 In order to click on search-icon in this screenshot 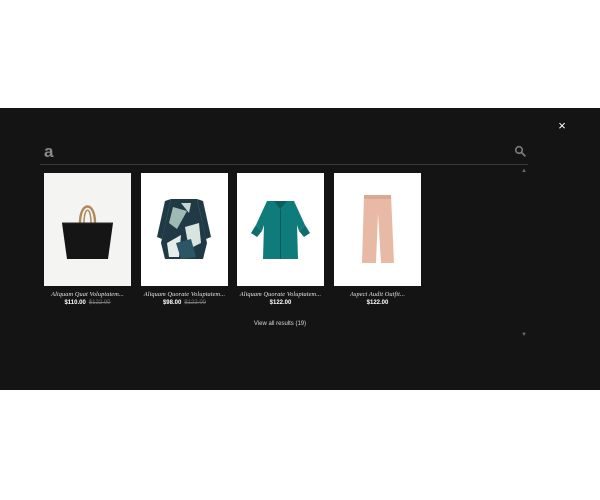, I will do `click(520, 151)`.